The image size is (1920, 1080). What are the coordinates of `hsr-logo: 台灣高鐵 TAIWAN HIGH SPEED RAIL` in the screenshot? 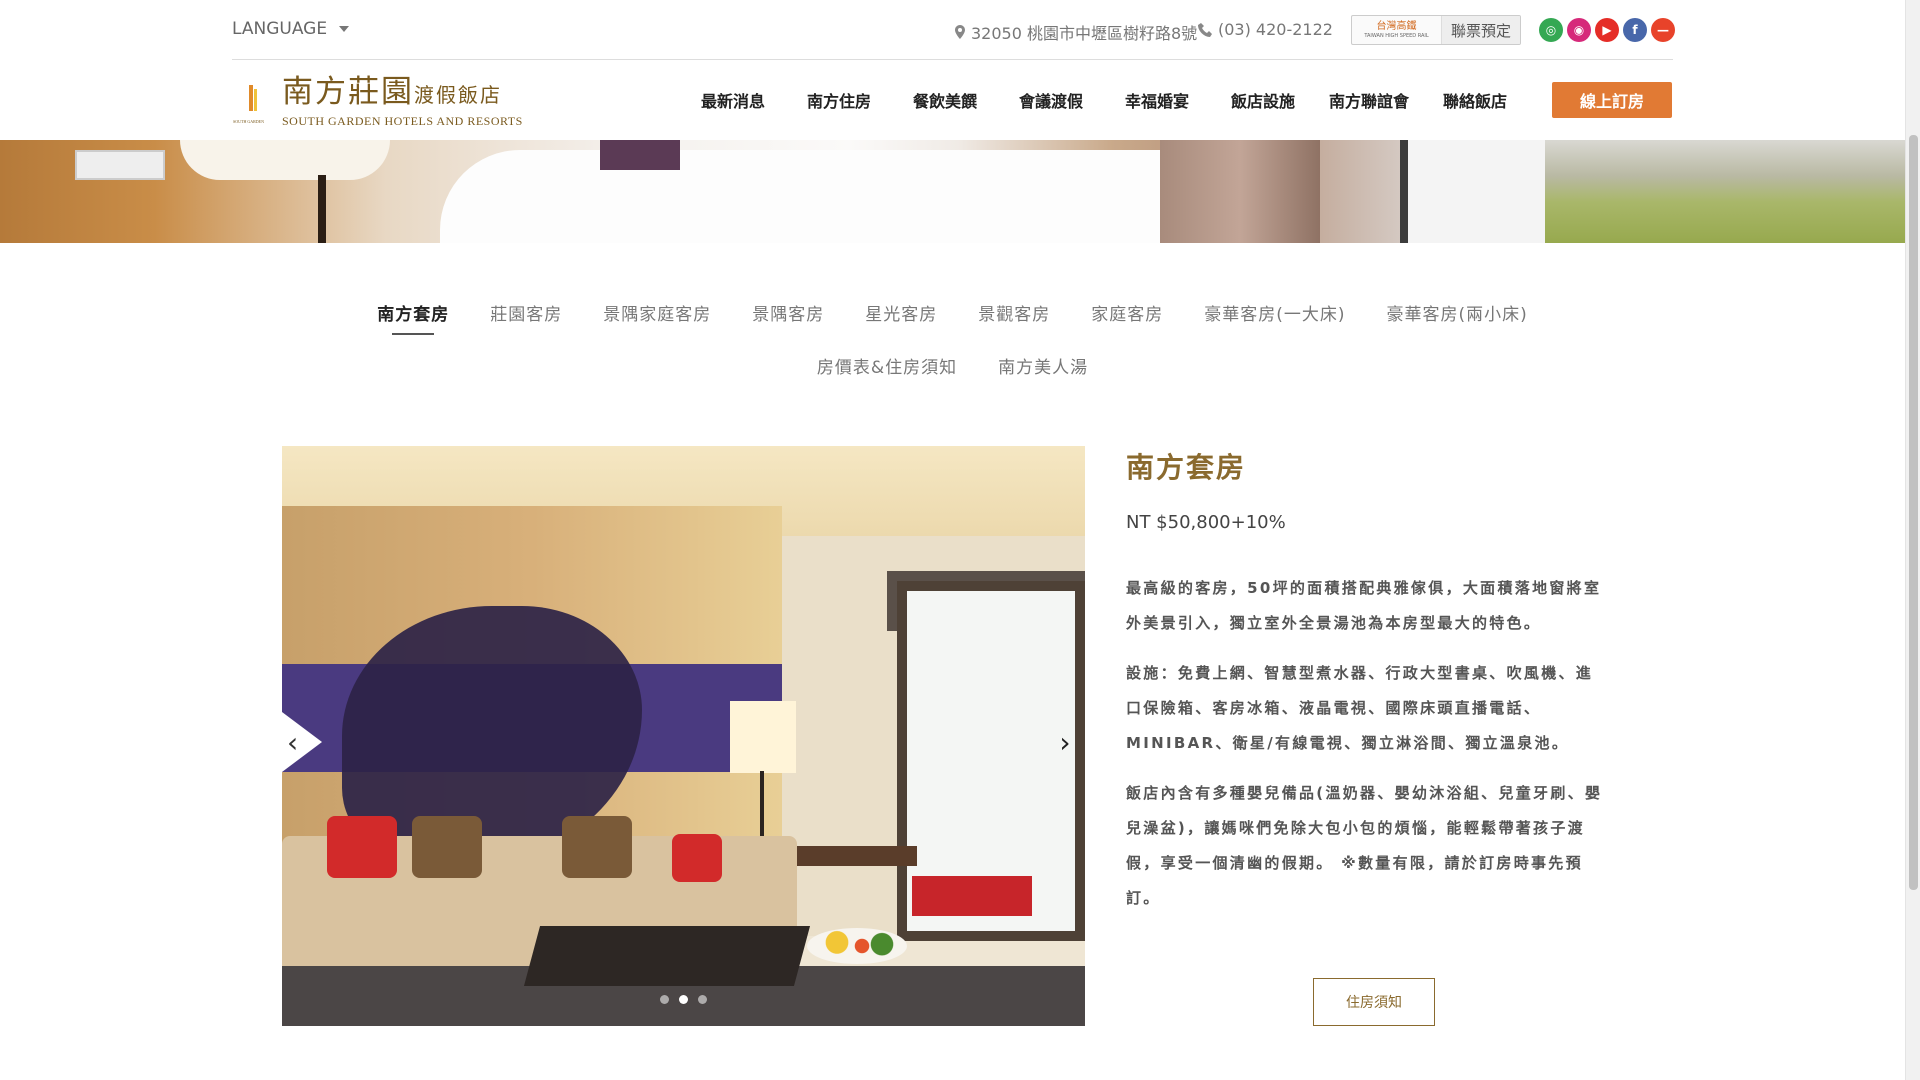 It's located at (1397, 30).